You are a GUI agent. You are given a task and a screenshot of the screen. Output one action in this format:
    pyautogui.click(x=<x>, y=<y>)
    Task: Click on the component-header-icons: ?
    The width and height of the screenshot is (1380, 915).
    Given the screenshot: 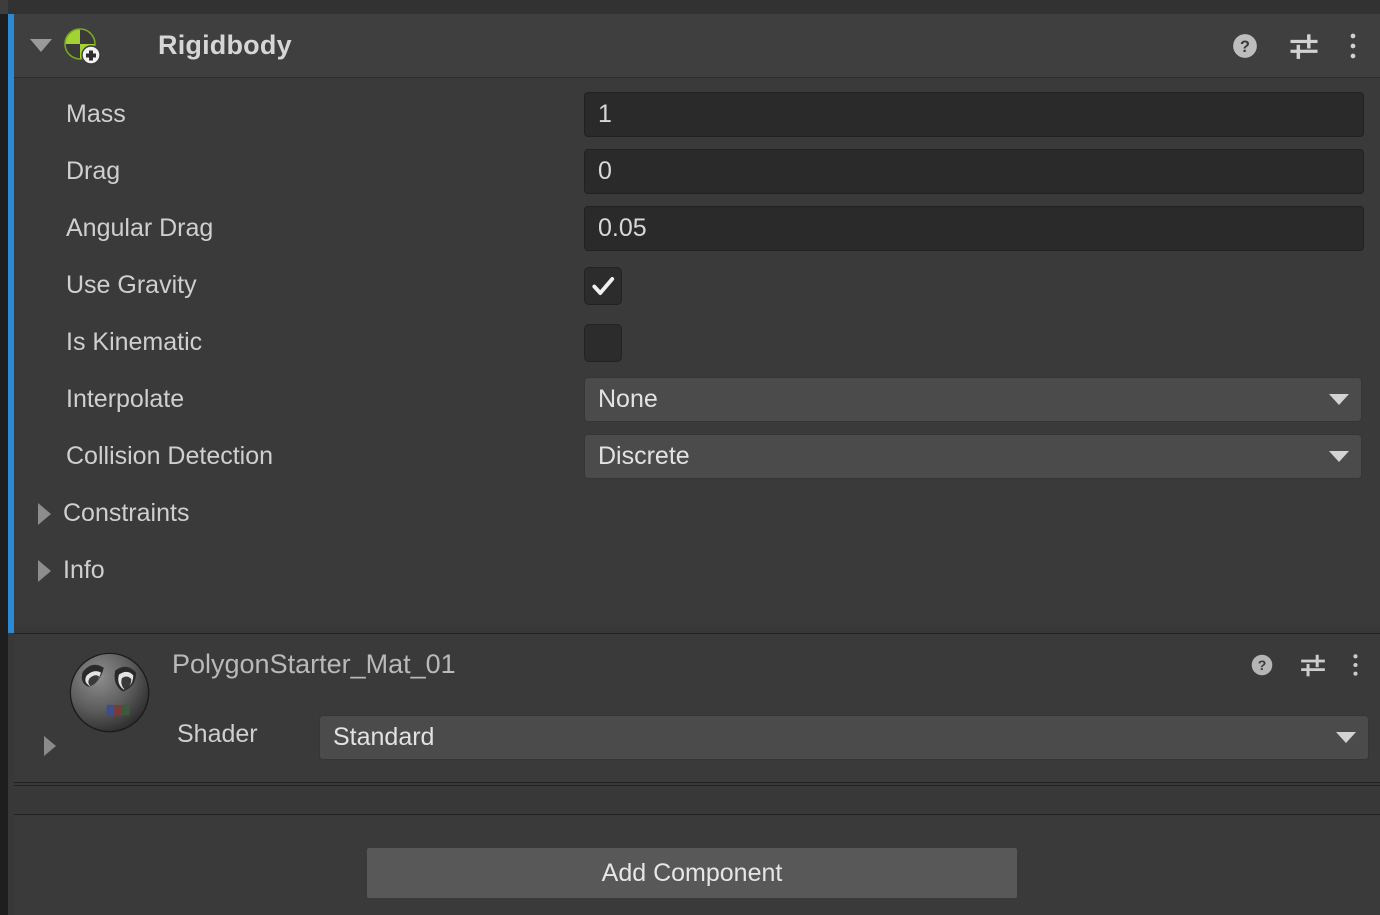 What is the action you would take?
    pyautogui.click(x=1294, y=46)
    